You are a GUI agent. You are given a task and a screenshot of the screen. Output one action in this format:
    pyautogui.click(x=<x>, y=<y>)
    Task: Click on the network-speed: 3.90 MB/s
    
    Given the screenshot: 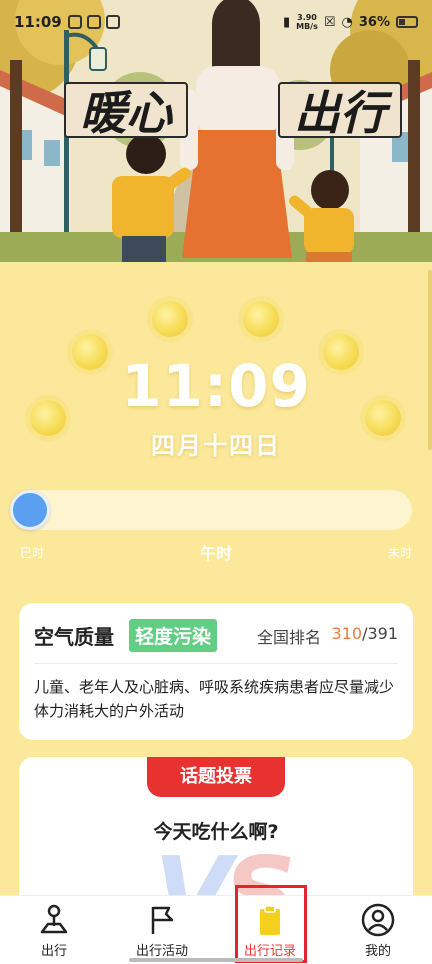 What is the action you would take?
    pyautogui.click(x=307, y=22)
    